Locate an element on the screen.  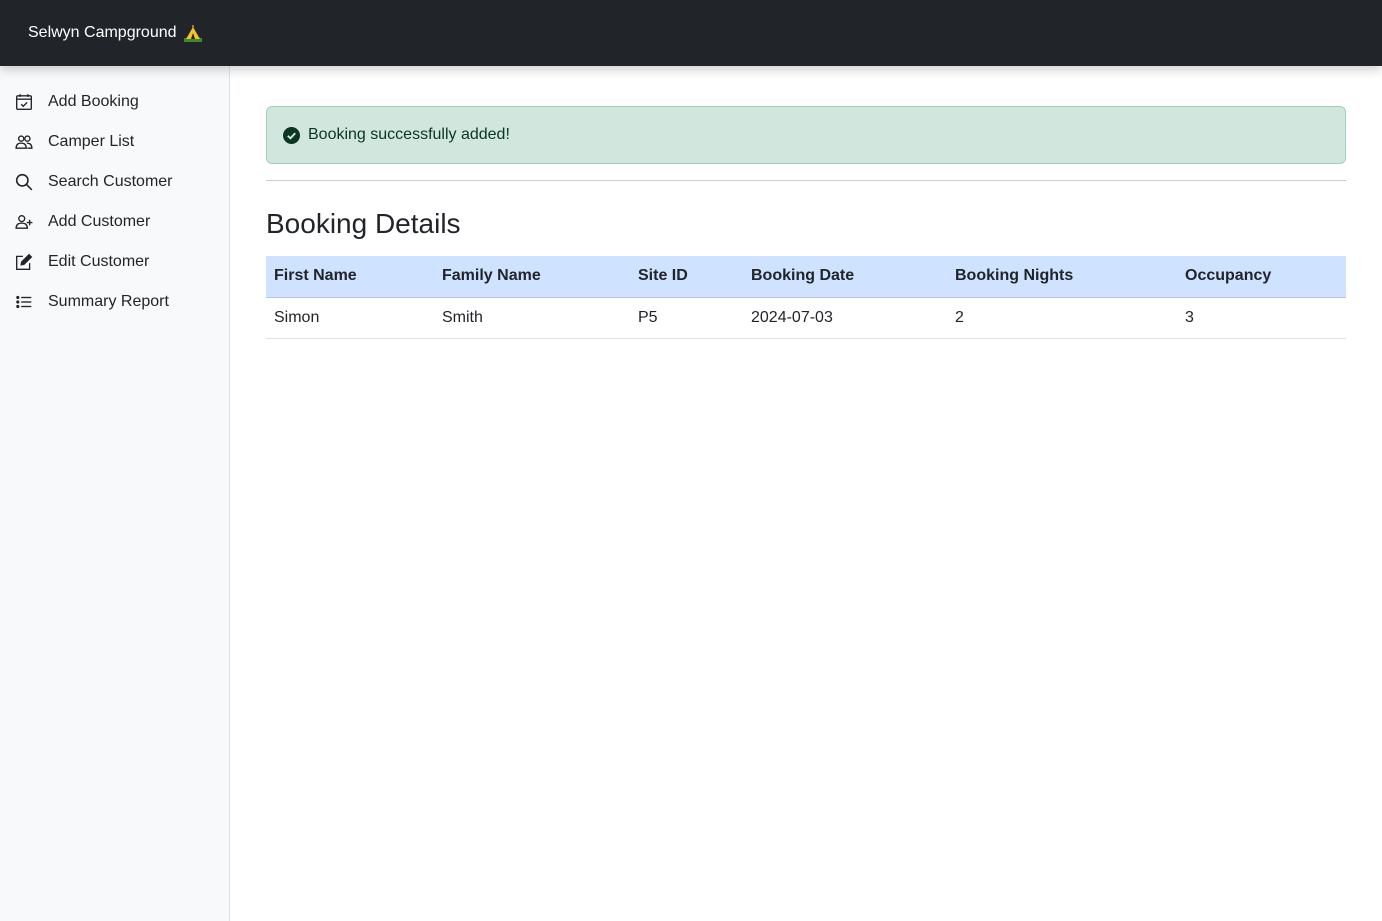
list-icon is located at coordinates (24, 302).